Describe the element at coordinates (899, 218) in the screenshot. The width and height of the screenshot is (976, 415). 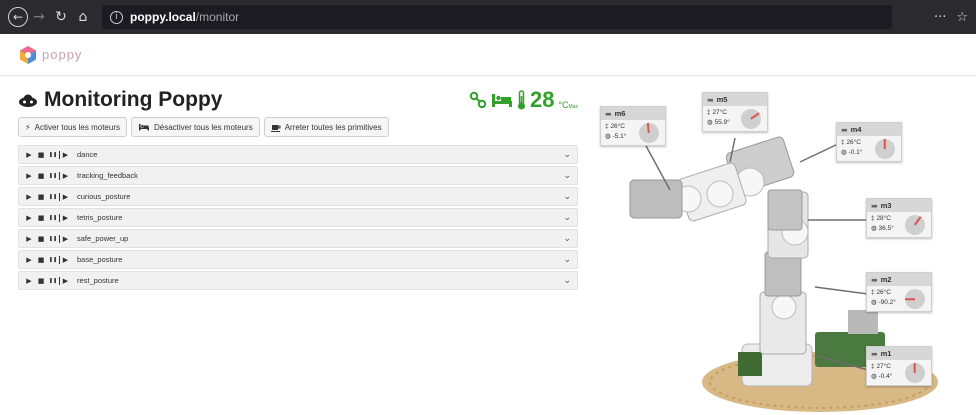
I see `motor-card-m3: ▬ m3 ‡ 28°C ◍ 36.5°` at that location.